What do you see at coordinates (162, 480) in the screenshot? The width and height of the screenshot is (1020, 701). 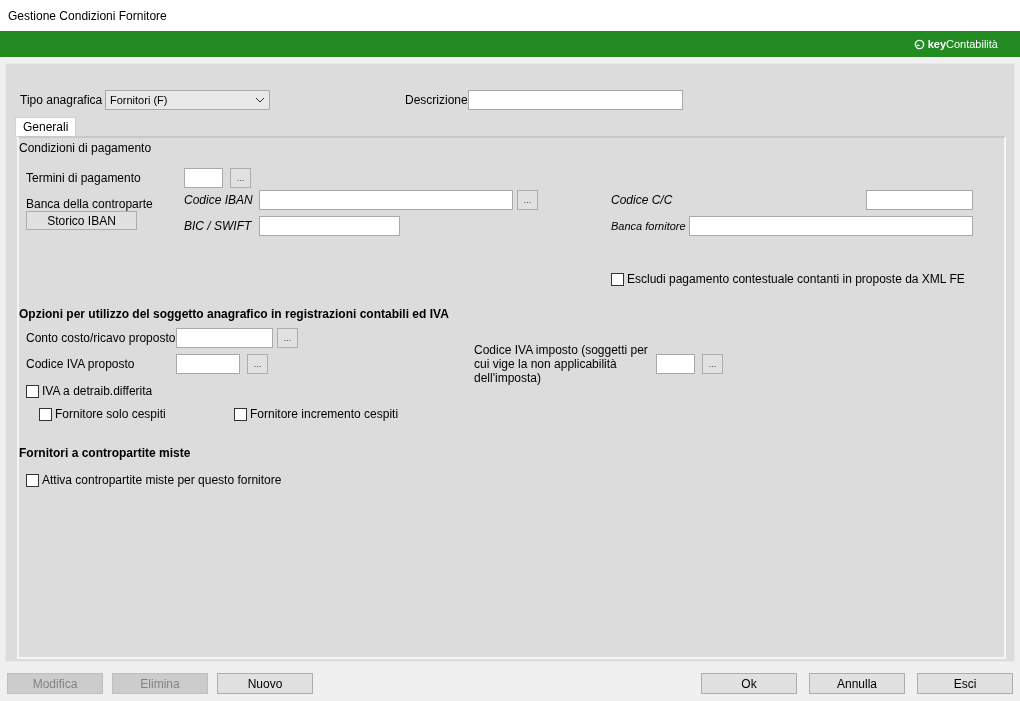 I see `checkbox-label: Attiva contropartite miste per questo fornitore` at bounding box center [162, 480].